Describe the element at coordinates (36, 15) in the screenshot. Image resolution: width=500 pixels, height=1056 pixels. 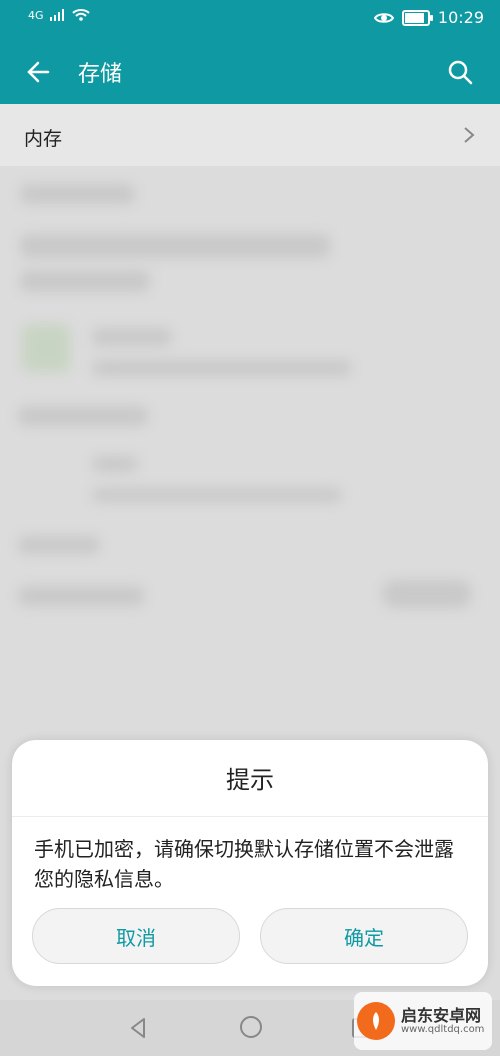
I see `network-type: 4G` at that location.